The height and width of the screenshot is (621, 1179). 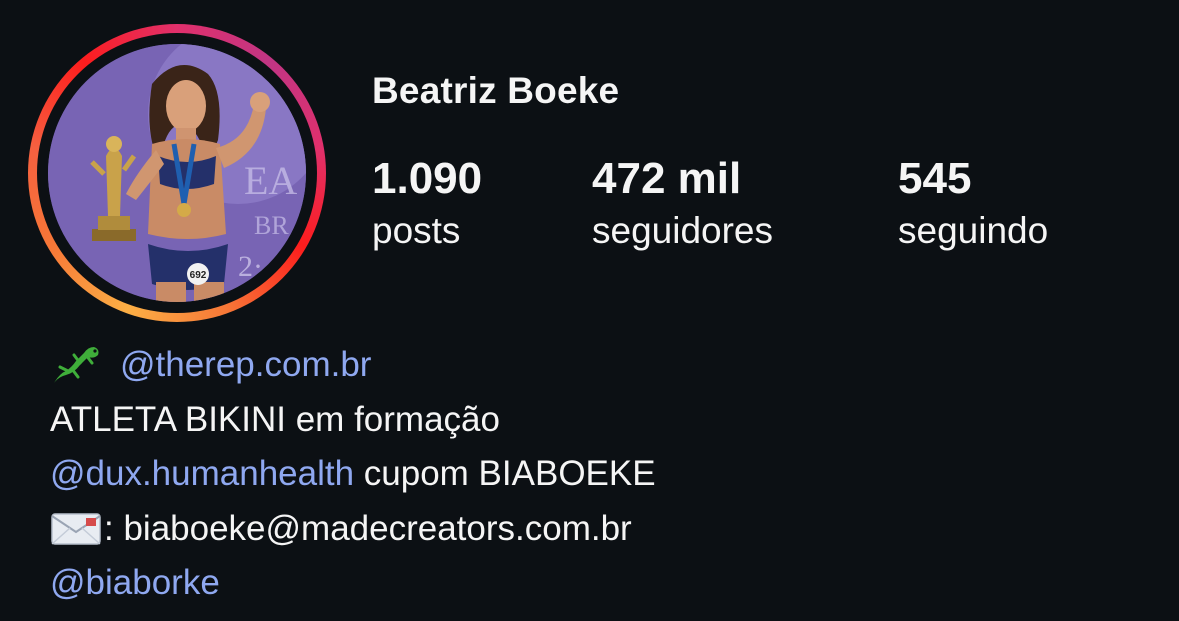 What do you see at coordinates (271, 225) in the screenshot?
I see `svg-text: BR` at bounding box center [271, 225].